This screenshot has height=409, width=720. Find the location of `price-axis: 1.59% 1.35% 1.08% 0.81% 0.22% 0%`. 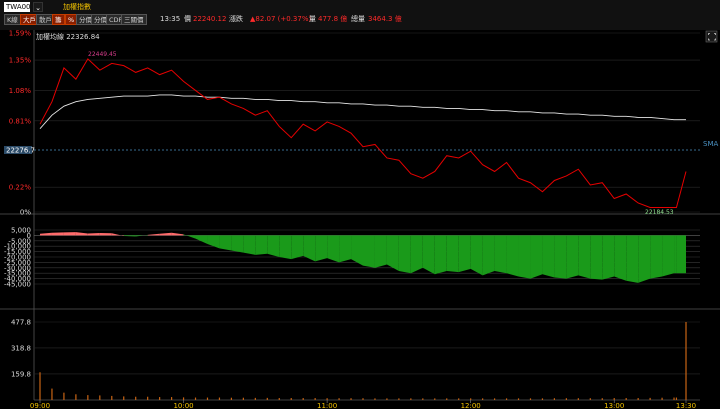

price-axis: 1.59% 1.35% 1.08% 0.81% 0.22% 0% is located at coordinates (20, 123).